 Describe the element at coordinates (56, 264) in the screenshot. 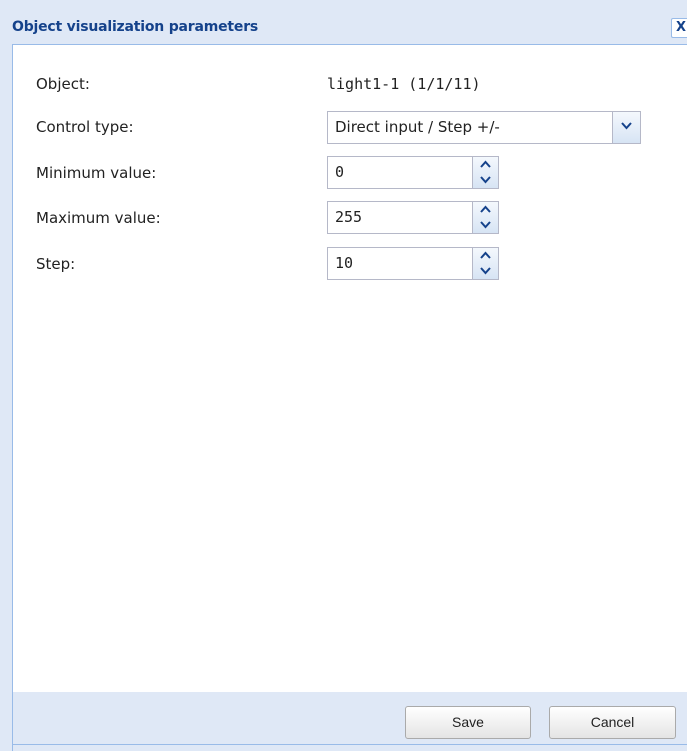

I see `step-label: Step:` at that location.